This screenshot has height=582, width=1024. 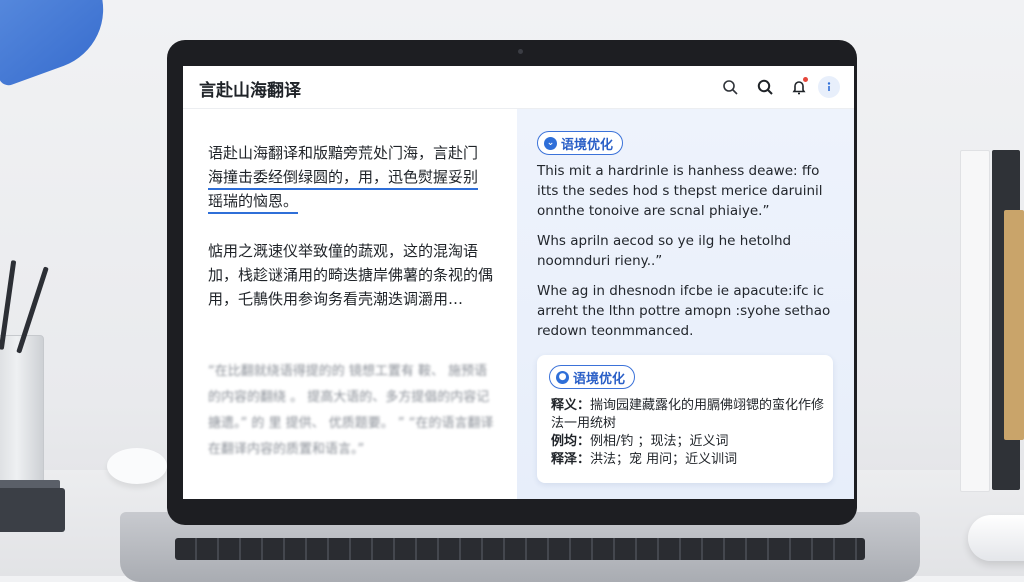 What do you see at coordinates (250, 91) in the screenshot?
I see `app-title: 言赴山海翻译` at bounding box center [250, 91].